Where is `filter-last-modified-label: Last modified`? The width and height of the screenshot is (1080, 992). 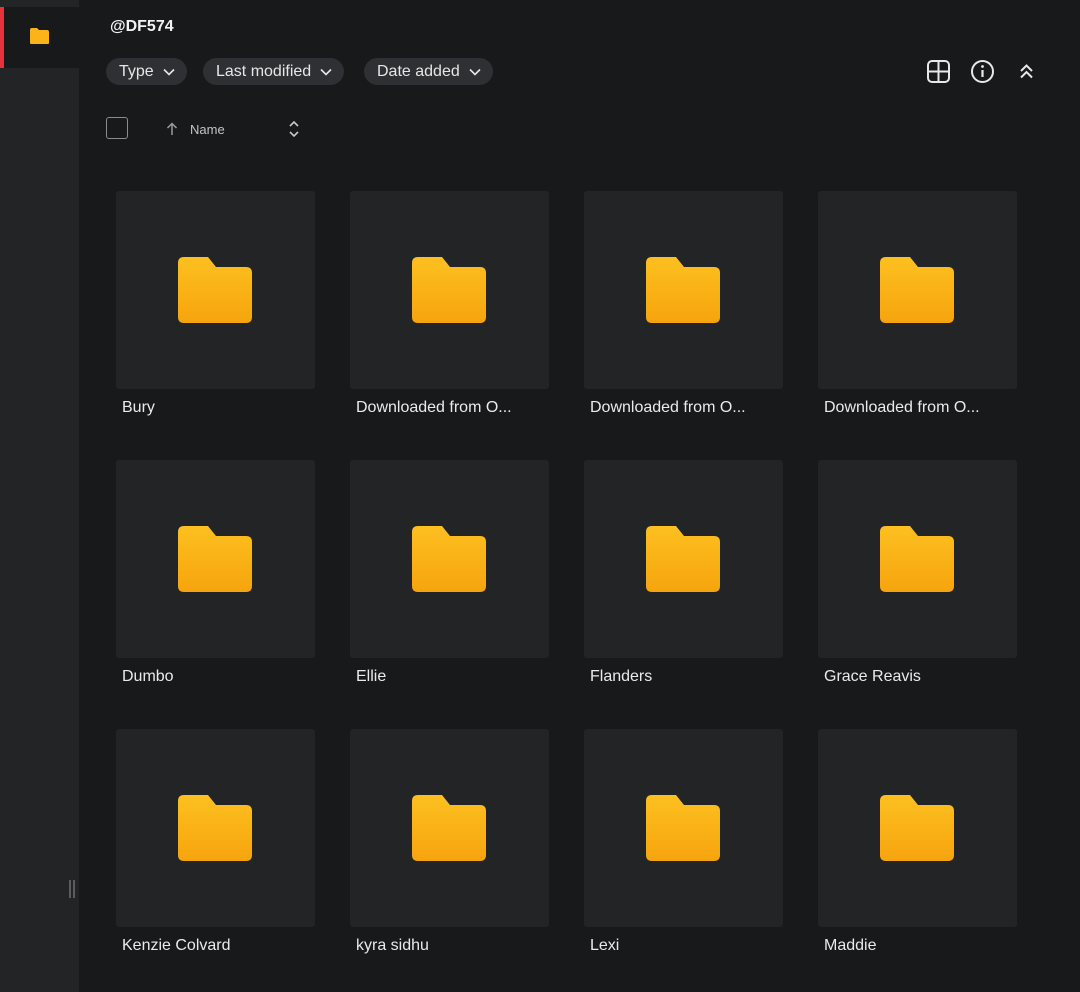 filter-last-modified-label: Last modified is located at coordinates (264, 71).